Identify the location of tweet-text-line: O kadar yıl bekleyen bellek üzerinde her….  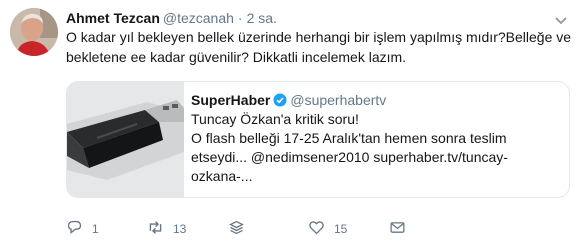
(319, 37).